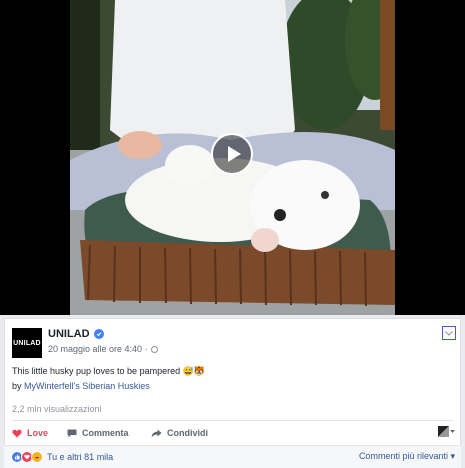  What do you see at coordinates (105, 433) in the screenshot?
I see `comment-label: Commenta` at bounding box center [105, 433].